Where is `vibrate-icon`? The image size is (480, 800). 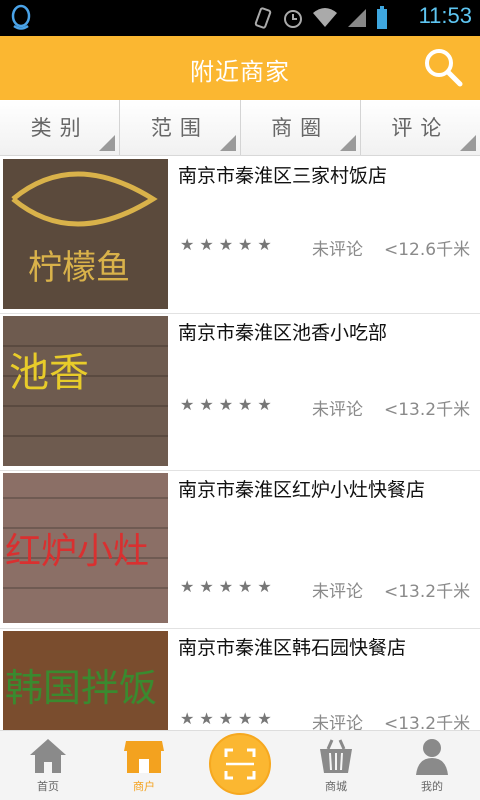
vibrate-icon is located at coordinates (263, 18).